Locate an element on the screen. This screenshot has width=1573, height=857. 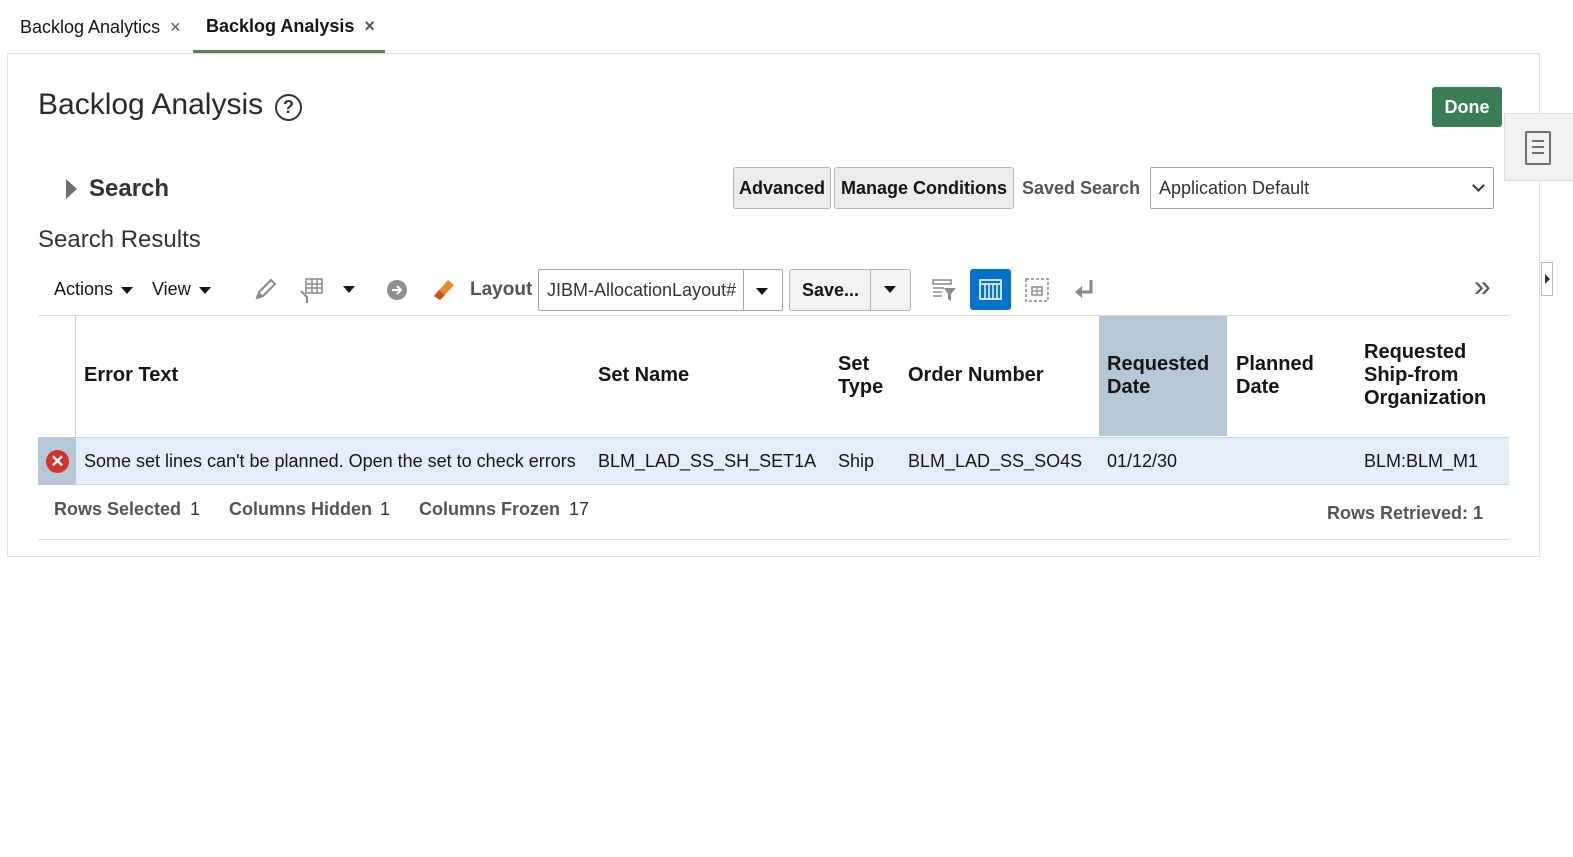
clear-icon is located at coordinates (444, 289).